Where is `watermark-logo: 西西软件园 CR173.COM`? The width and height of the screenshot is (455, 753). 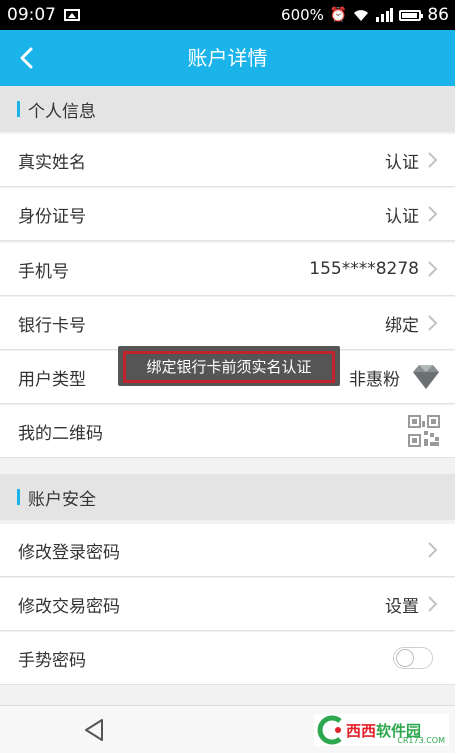
watermark-logo: 西西软件园 CR173.COM is located at coordinates (381, 730).